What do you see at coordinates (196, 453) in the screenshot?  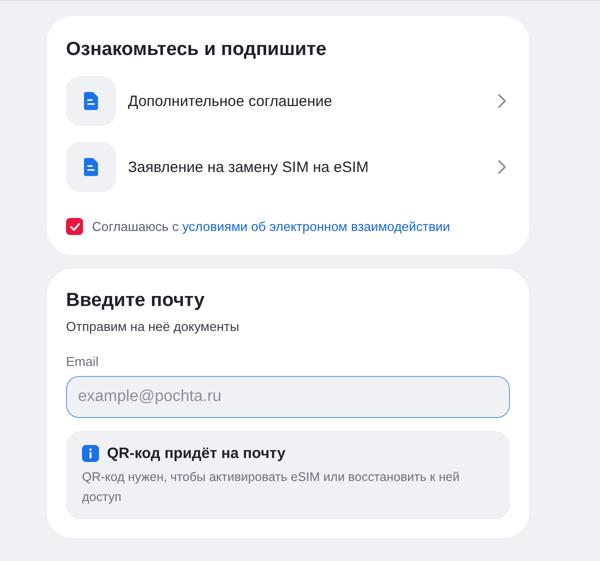 I see `info-title: QR-код придёт на почту` at bounding box center [196, 453].